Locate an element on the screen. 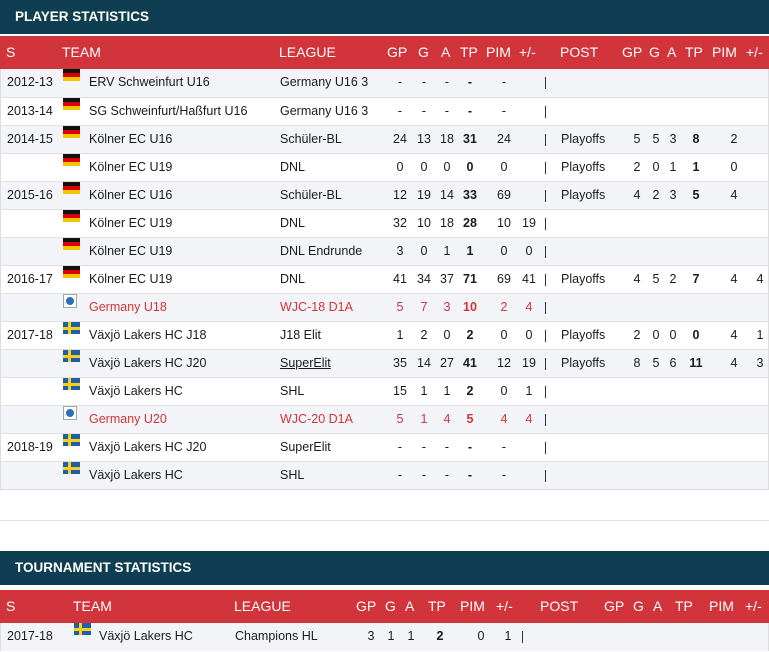 The height and width of the screenshot is (652, 769). cell-pa: 6 is located at coordinates (673, 363).